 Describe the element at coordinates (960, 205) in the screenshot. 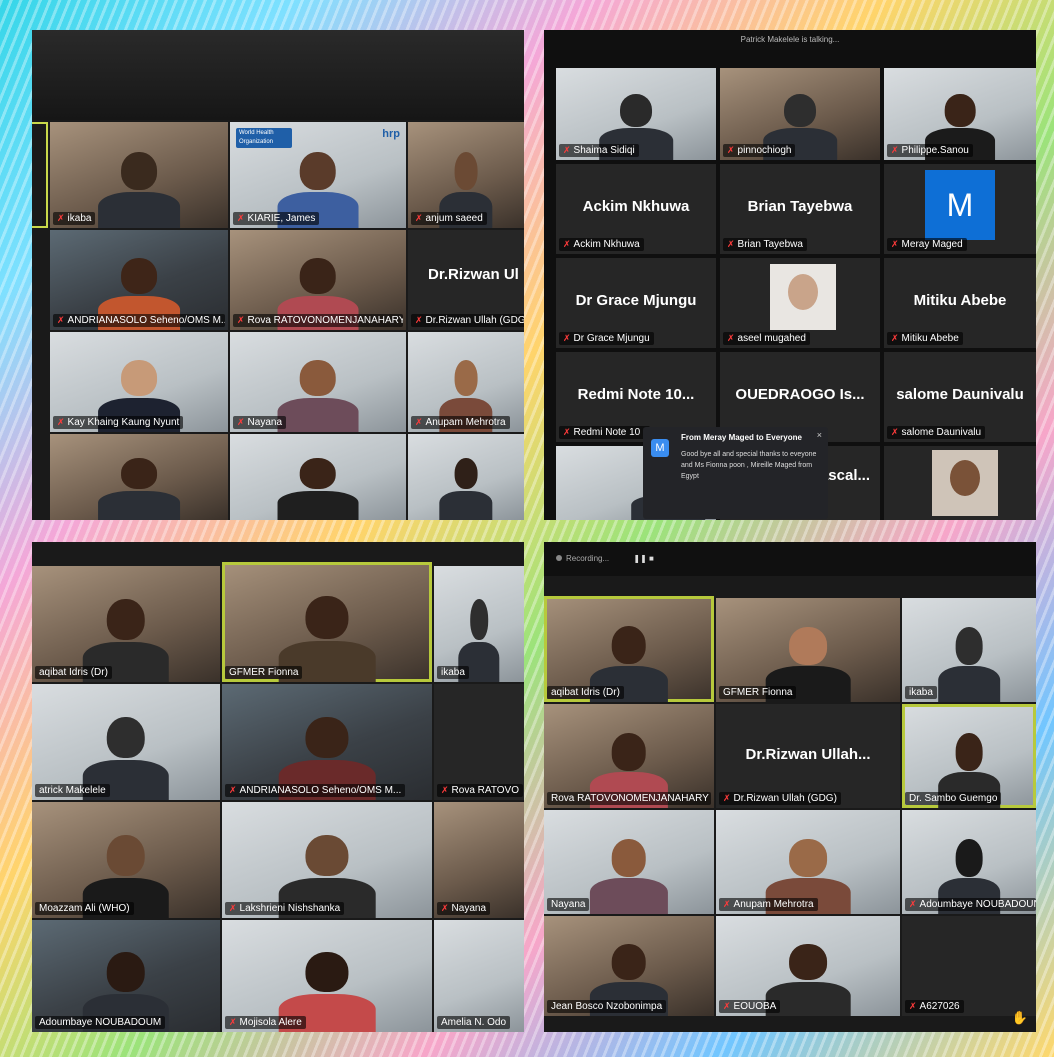

I see `avatar: M` at that location.